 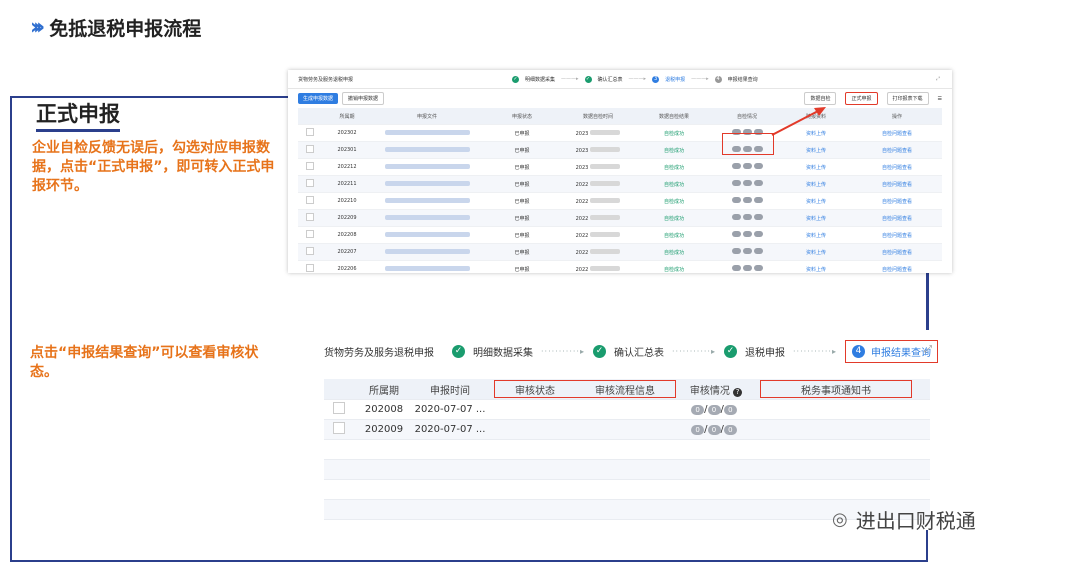 I want to click on table-row: 202211 已申报 2022 自检成功 资料上传 自检问题查看, so click(x=620, y=184).